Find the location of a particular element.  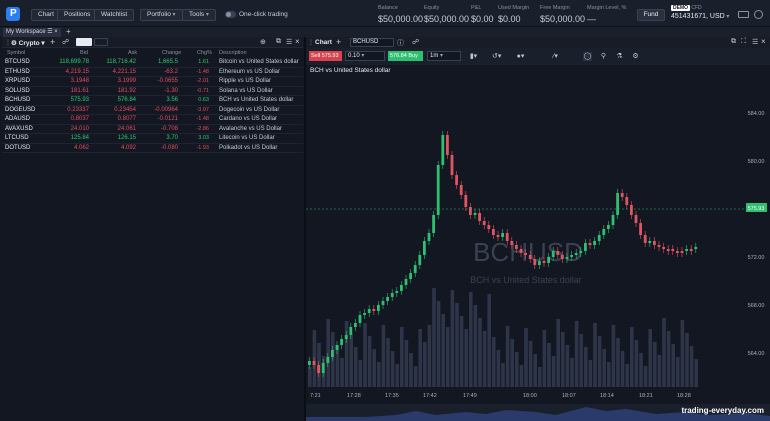

add-tab-icon: + is located at coordinates (68, 31).